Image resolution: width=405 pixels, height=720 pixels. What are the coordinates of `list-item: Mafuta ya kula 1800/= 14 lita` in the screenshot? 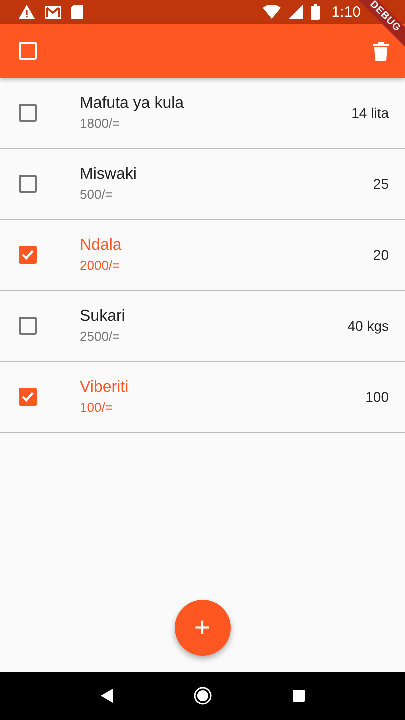 It's located at (202, 113).